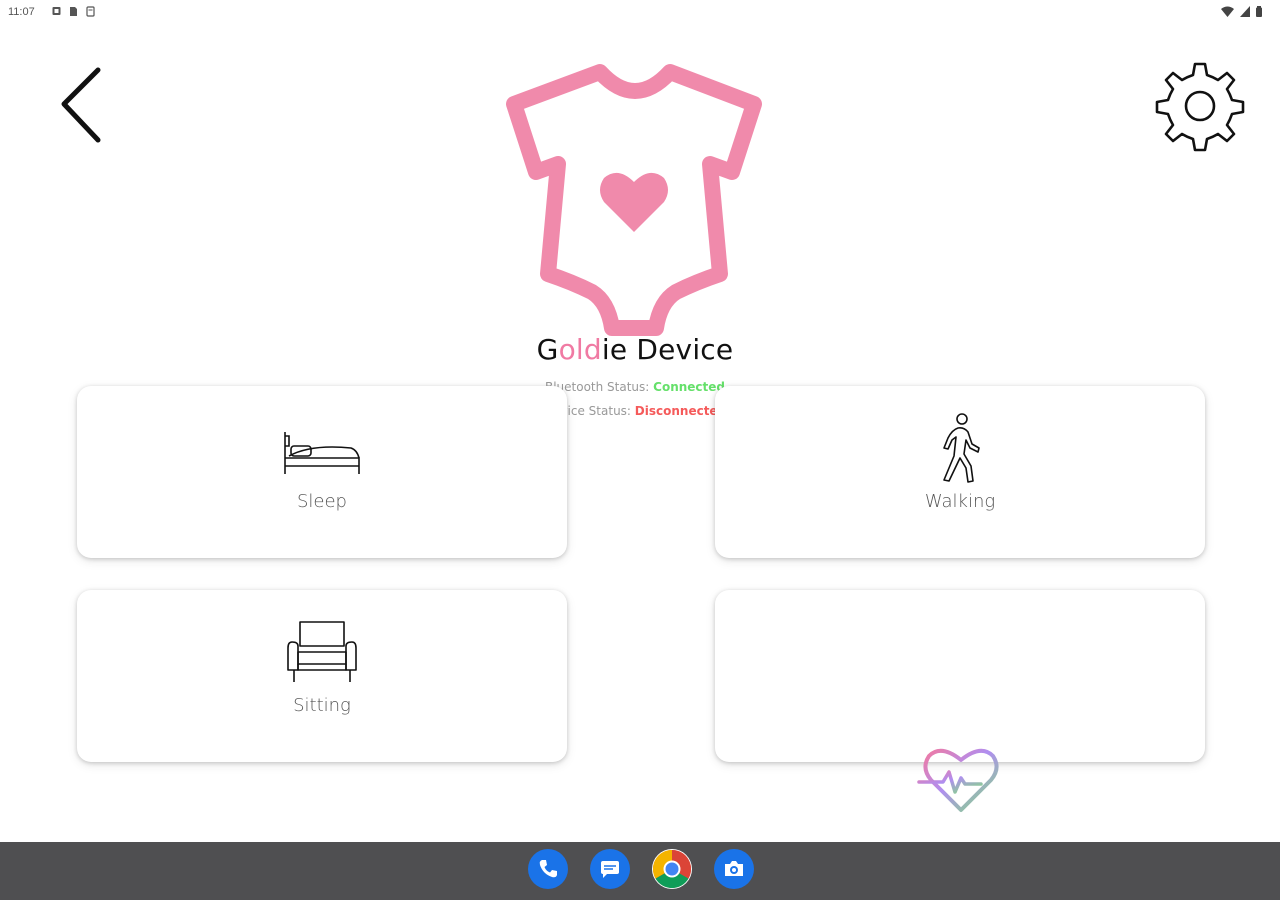 The image size is (1280, 900). Describe the element at coordinates (640, 13) in the screenshot. I see `status-bar: 11:07` at that location.